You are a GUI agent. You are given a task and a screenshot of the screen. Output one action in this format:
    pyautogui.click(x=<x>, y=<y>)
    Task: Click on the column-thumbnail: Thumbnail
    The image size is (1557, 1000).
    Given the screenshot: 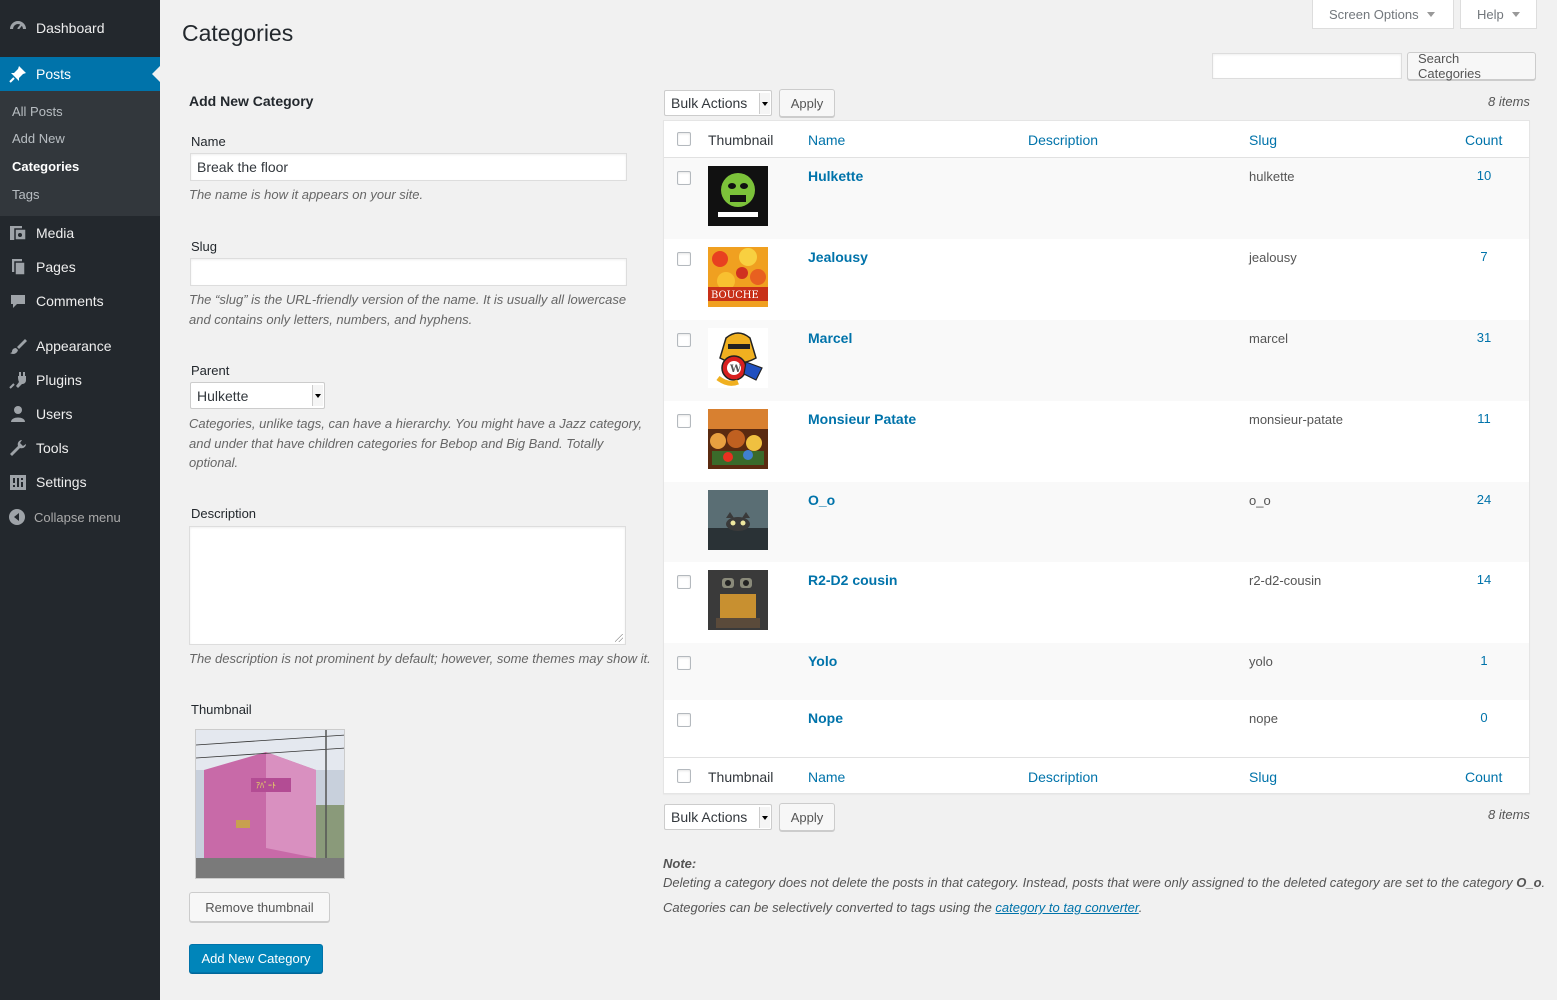 What is the action you would take?
    pyautogui.click(x=741, y=139)
    